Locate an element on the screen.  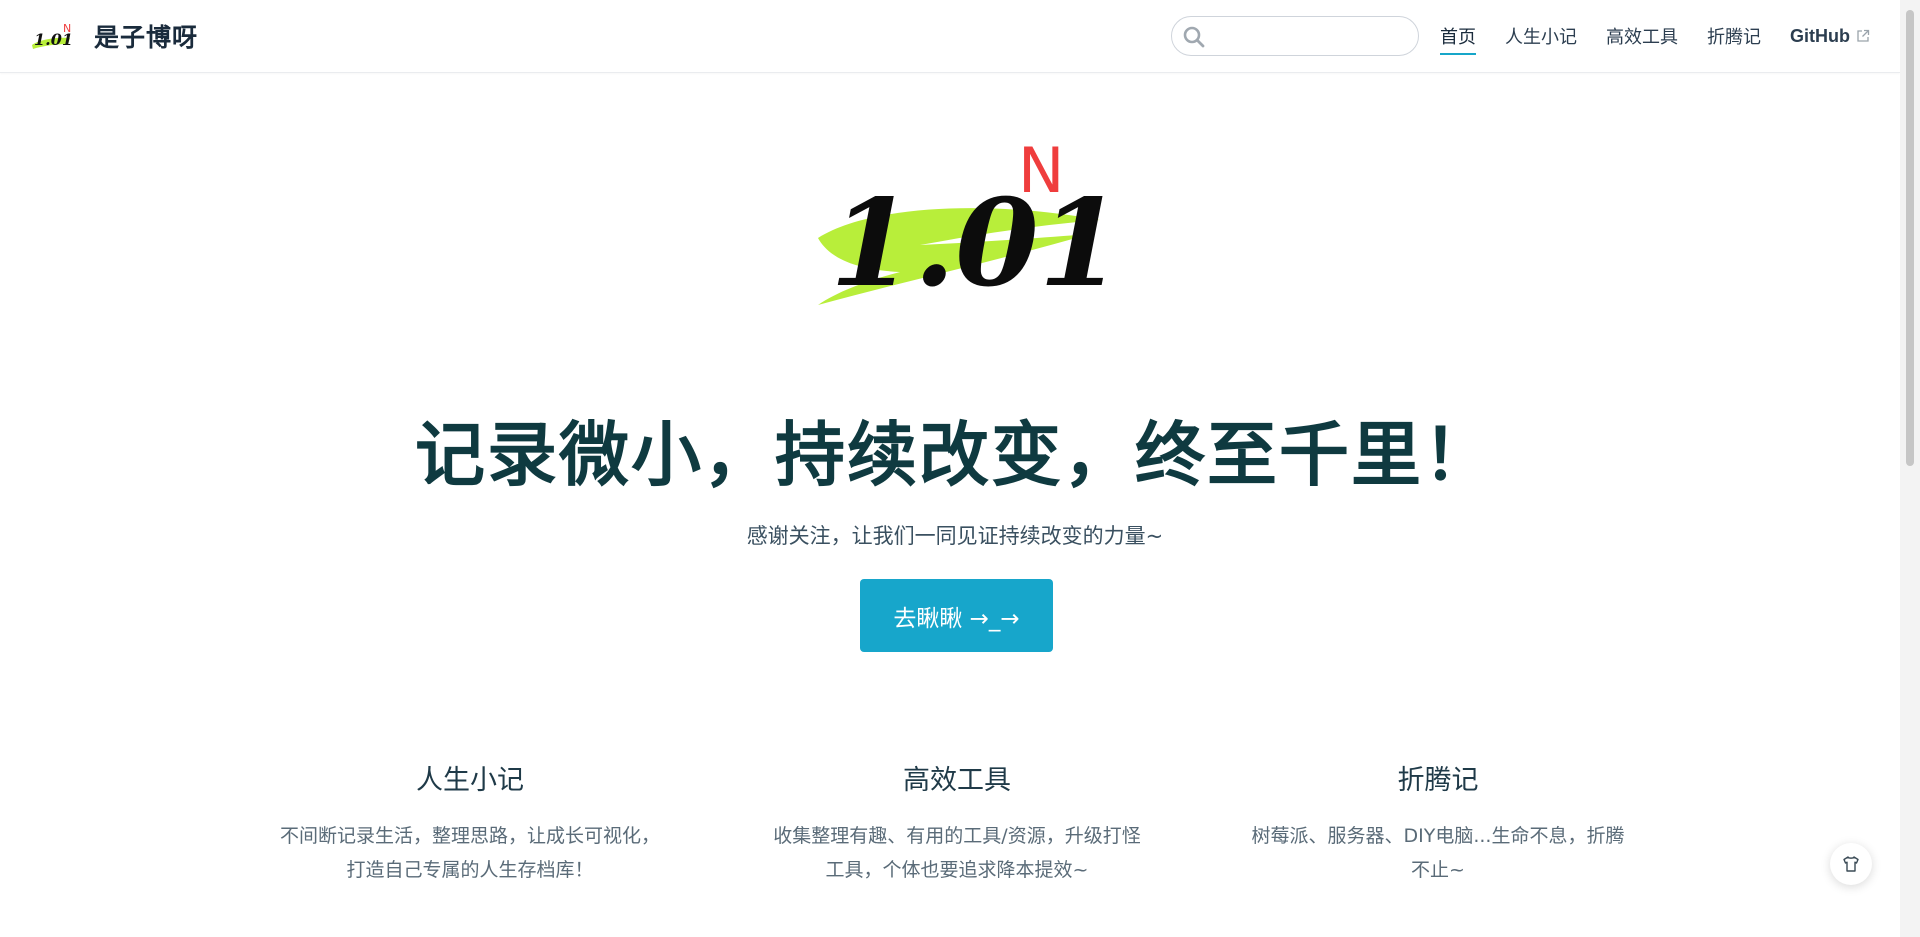
search-box is located at coordinates (1295, 36).